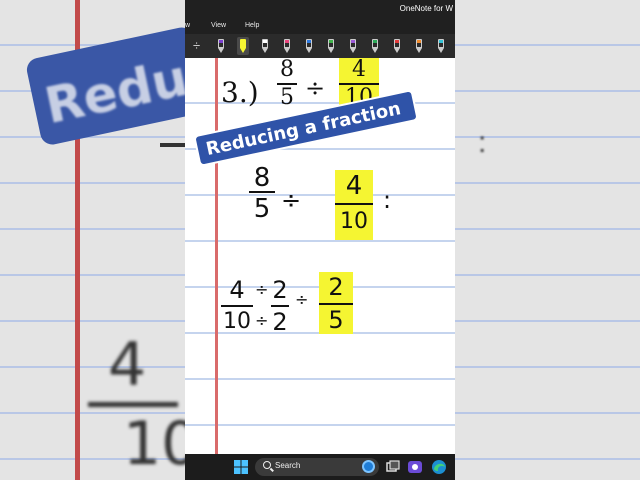  Describe the element at coordinates (354, 205) in the screenshot. I see `step1-fraction-b: 4 10` at that location.